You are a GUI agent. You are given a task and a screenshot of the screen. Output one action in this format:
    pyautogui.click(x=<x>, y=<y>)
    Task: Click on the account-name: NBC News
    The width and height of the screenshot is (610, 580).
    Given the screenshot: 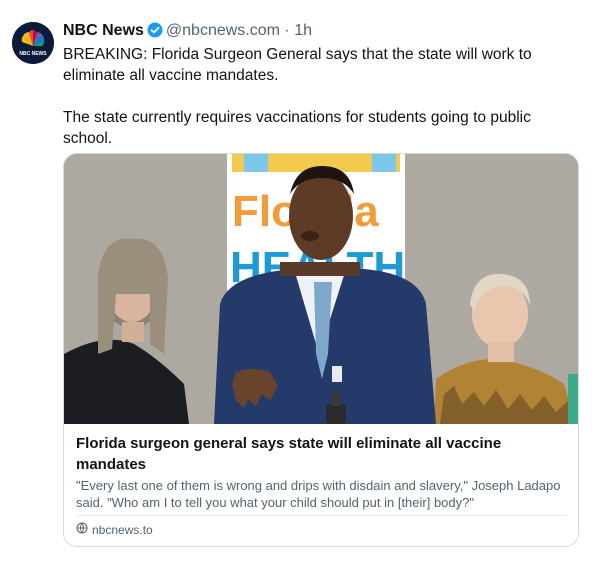 What is the action you would take?
    pyautogui.click(x=103, y=30)
    